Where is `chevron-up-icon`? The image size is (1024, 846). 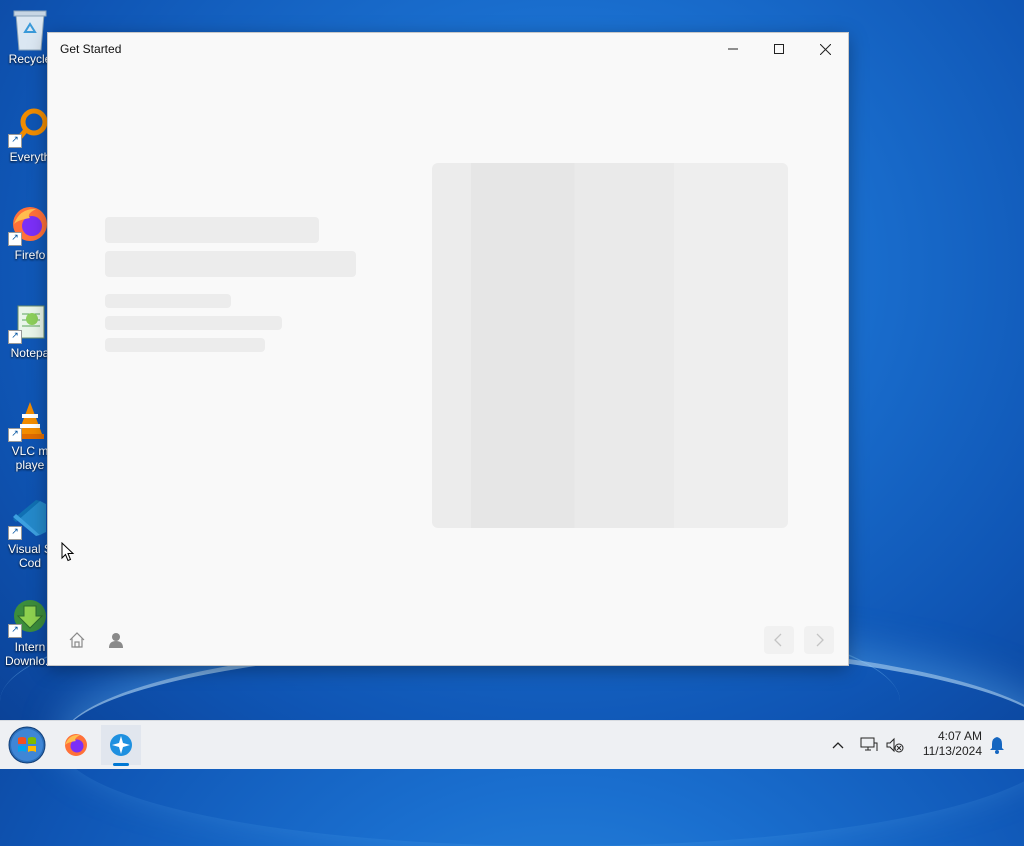 chevron-up-icon is located at coordinates (838, 745).